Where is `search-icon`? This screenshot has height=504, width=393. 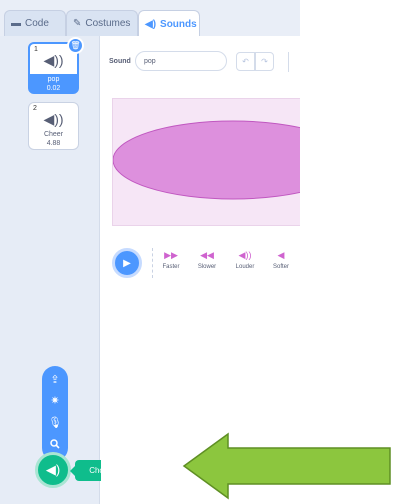
search-icon is located at coordinates (55, 444).